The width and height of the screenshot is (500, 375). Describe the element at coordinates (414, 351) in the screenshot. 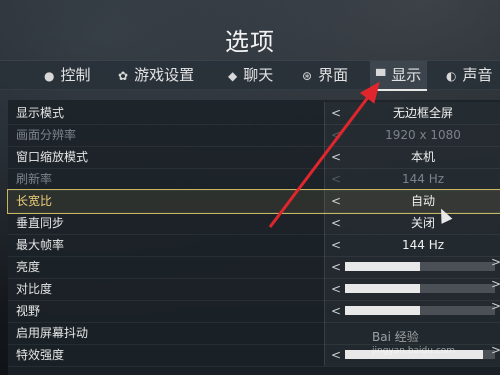

I see `watermark-url: jingyan.baidu.com` at that location.